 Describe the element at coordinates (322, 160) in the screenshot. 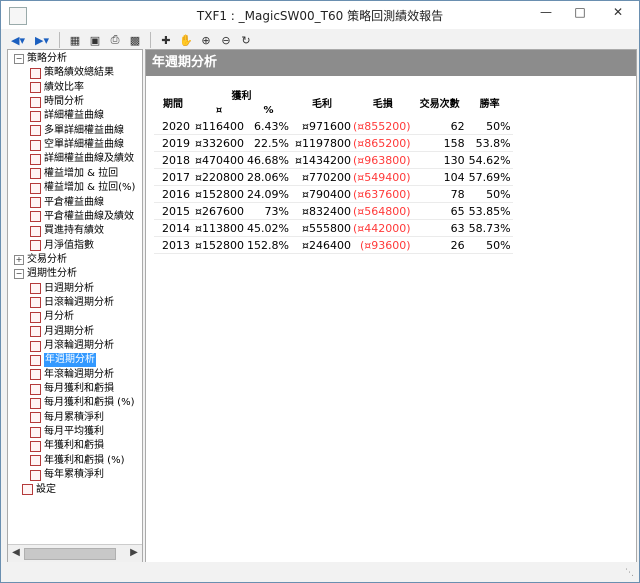

I see `cell-gross-profit: ¤1434200` at that location.